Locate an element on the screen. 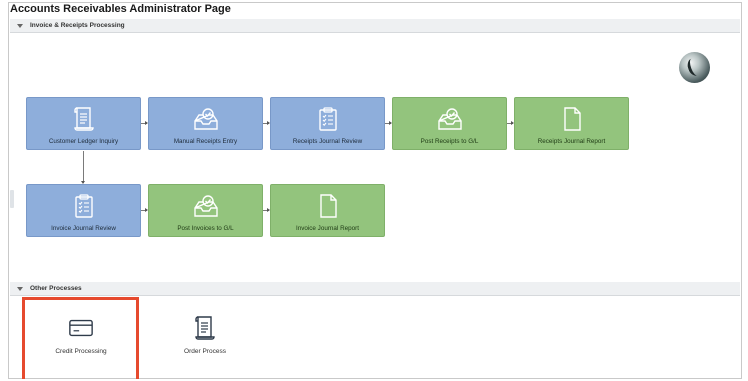 This screenshot has width=748, height=381. section-label: Other Processes is located at coordinates (56, 288).